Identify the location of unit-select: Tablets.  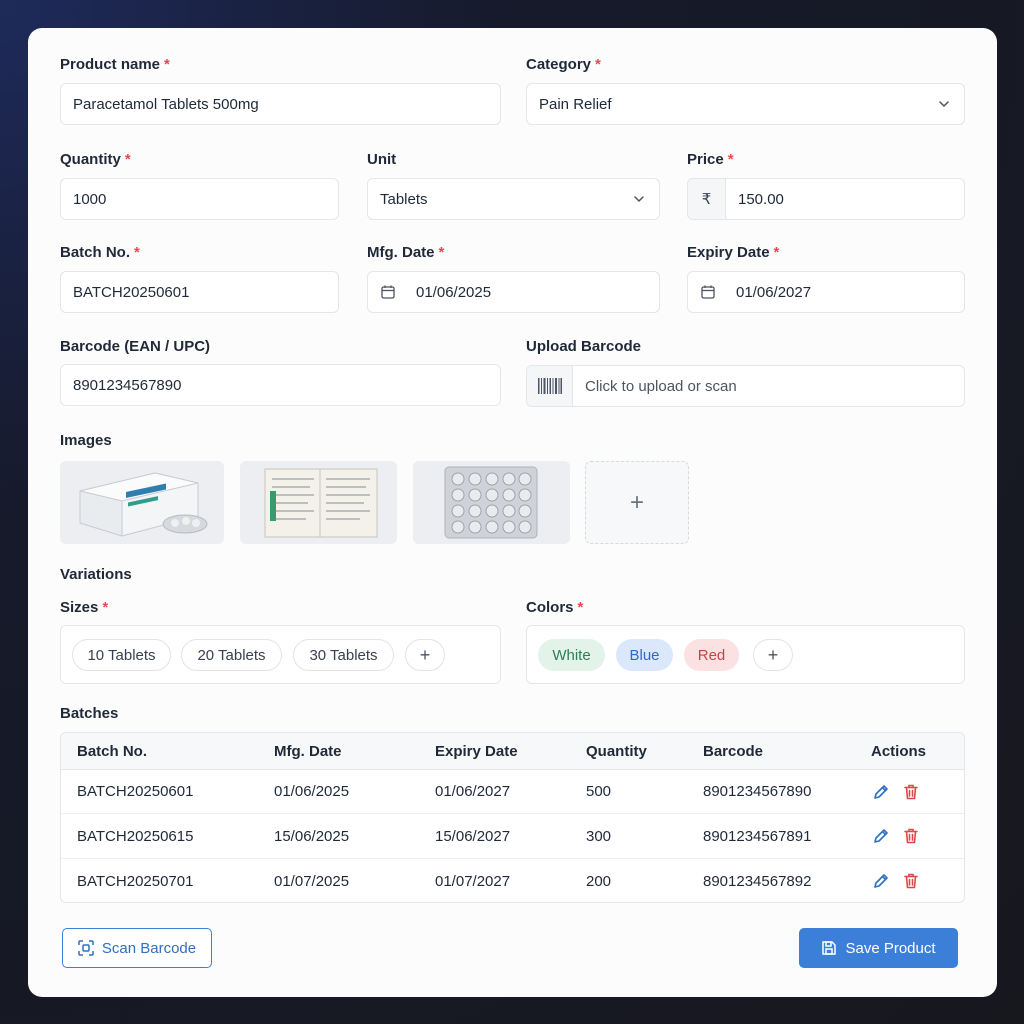
(513, 199).